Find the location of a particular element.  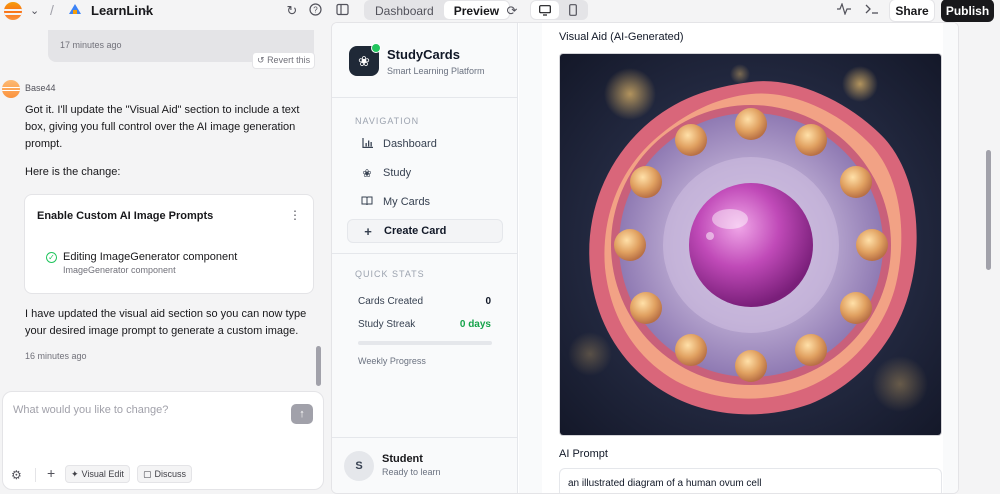

check-circle-icon: ✓ is located at coordinates (51, 257).